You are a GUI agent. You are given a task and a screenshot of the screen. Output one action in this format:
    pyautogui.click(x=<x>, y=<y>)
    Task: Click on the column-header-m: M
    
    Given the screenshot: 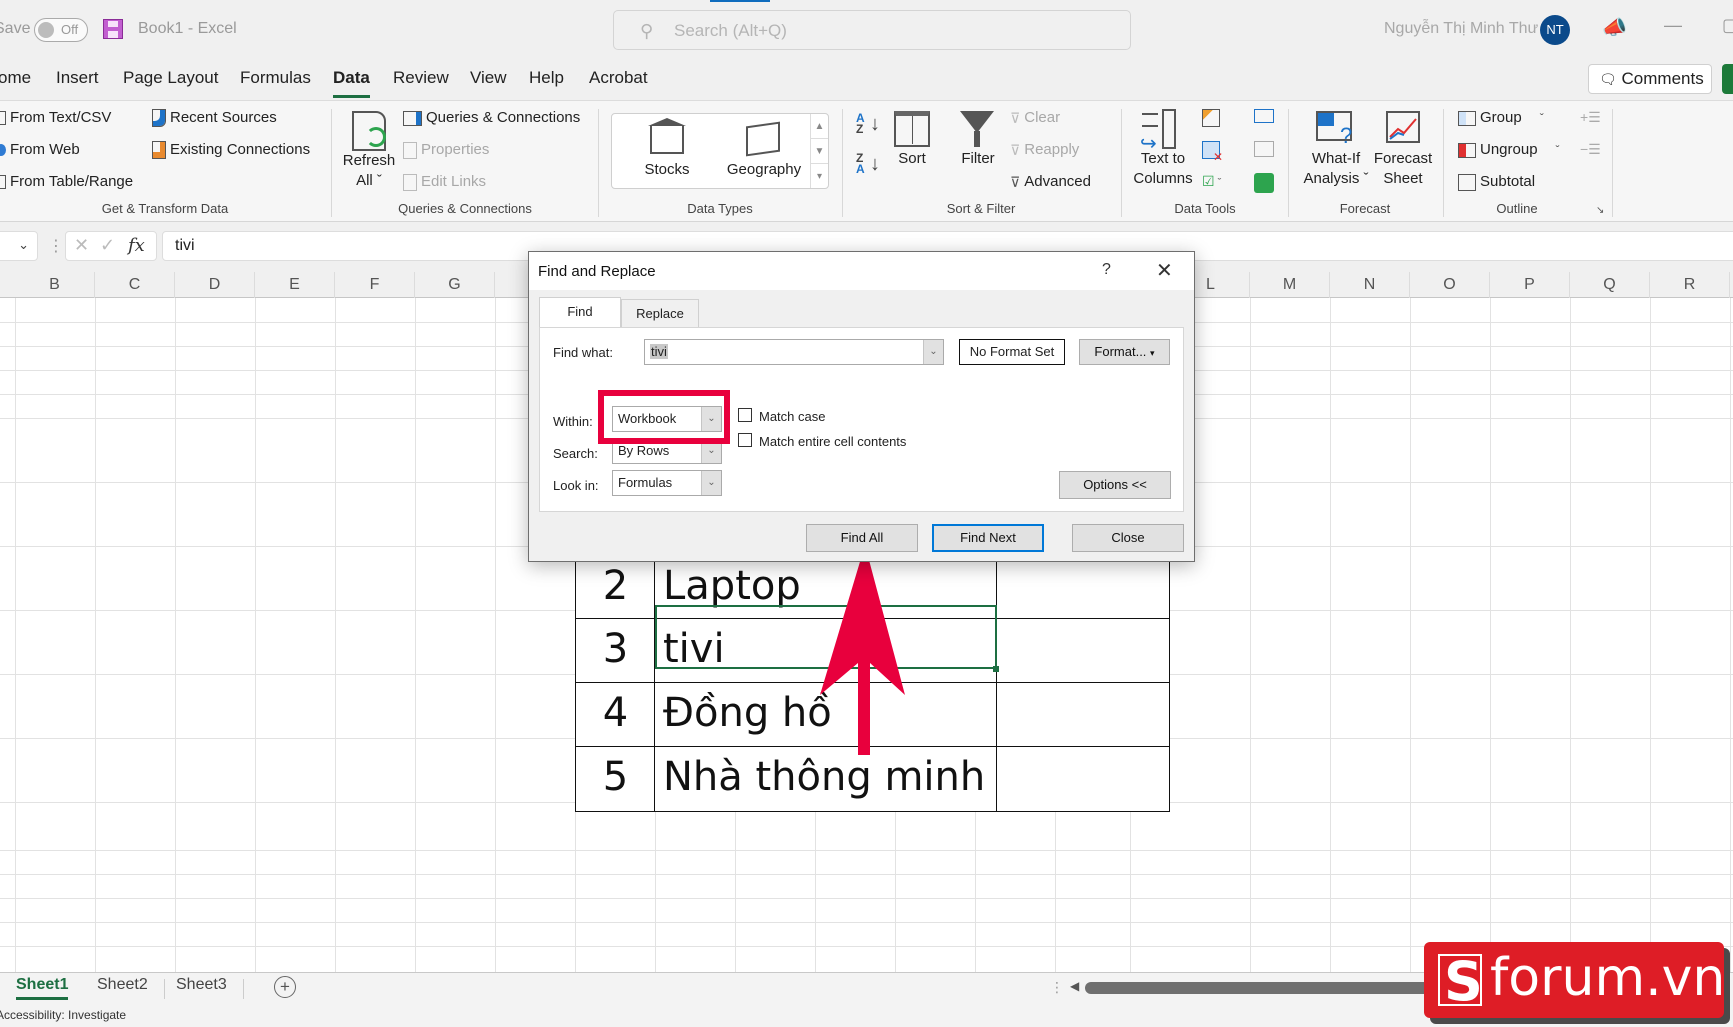 What is the action you would take?
    pyautogui.click(x=1290, y=285)
    